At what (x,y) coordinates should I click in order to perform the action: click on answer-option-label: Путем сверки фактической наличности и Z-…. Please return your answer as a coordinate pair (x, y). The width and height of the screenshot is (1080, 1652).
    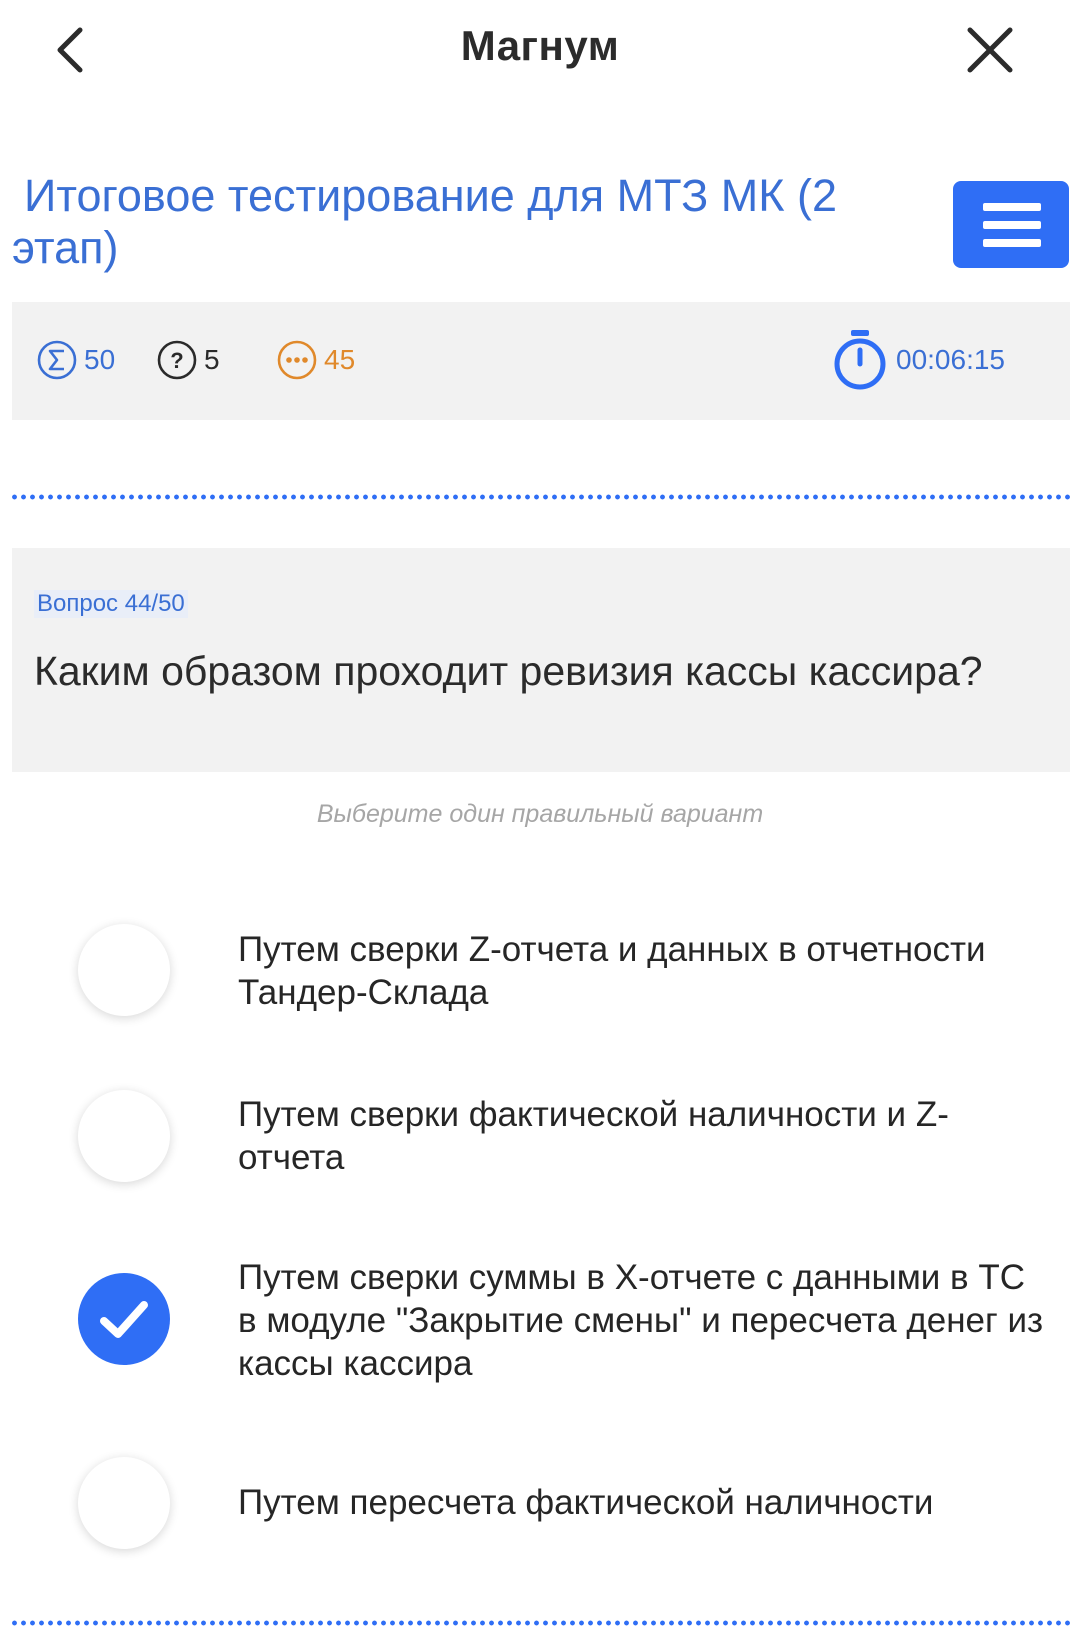
    Looking at the image, I should click on (593, 1136).